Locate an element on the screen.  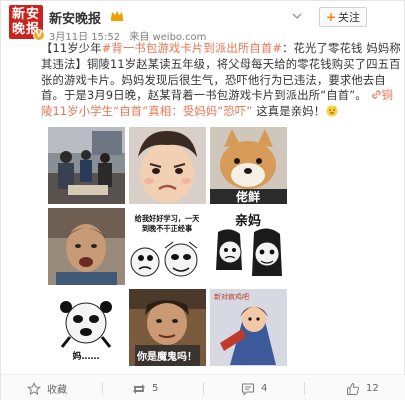
username: 新安晚报 is located at coordinates (75, 17).